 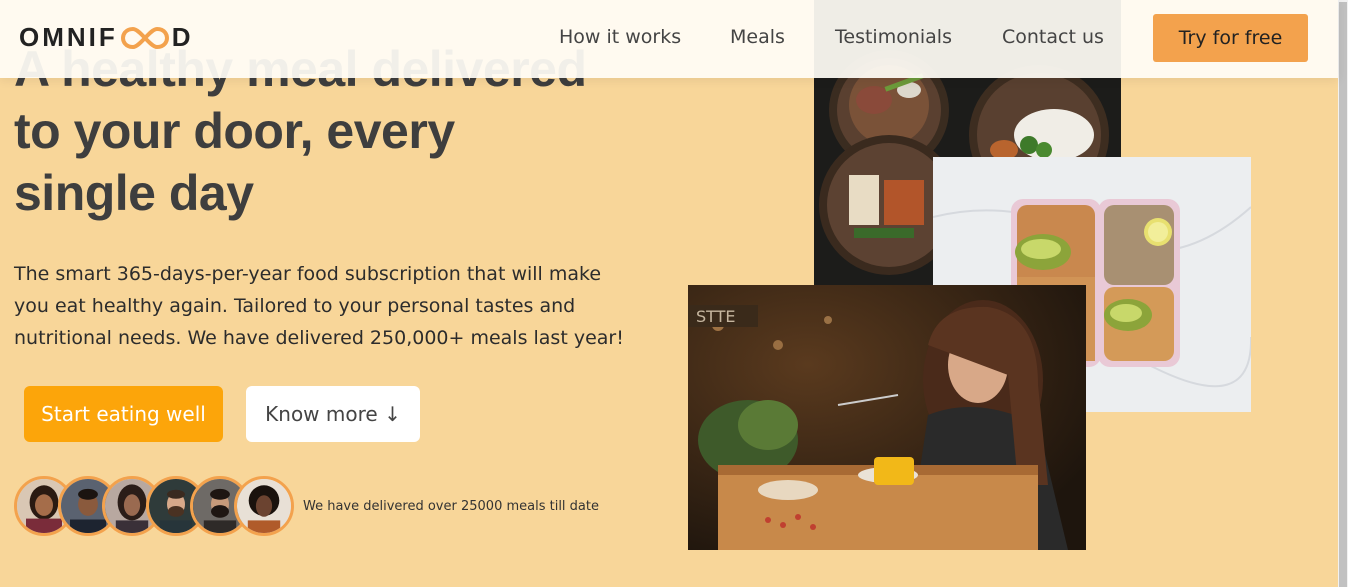 What do you see at coordinates (234, 131) in the screenshot?
I see `hero-title-line-2: to your door, every` at bounding box center [234, 131].